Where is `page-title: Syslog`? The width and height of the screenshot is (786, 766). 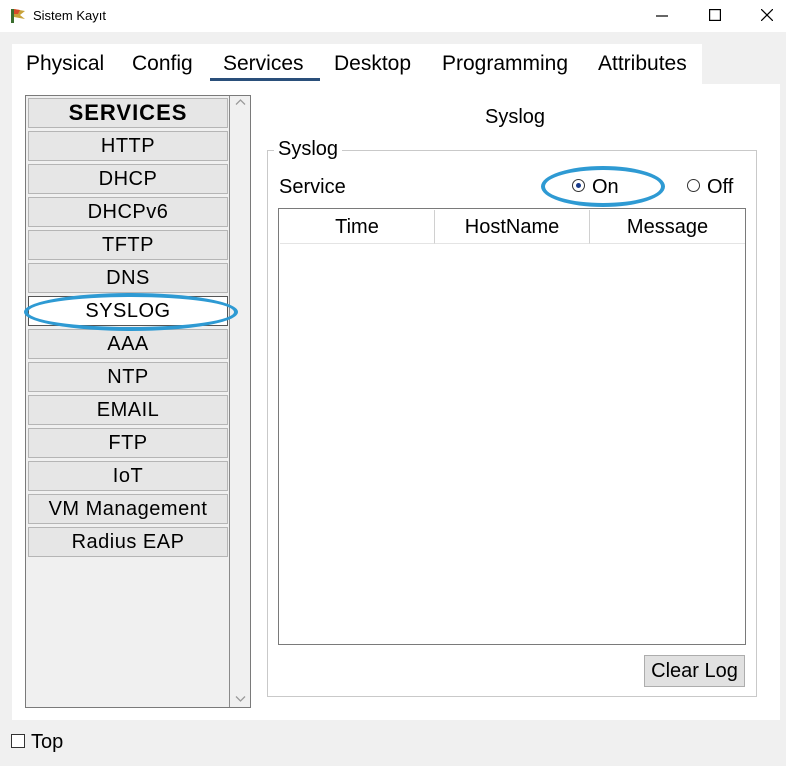 page-title: Syslog is located at coordinates (515, 117).